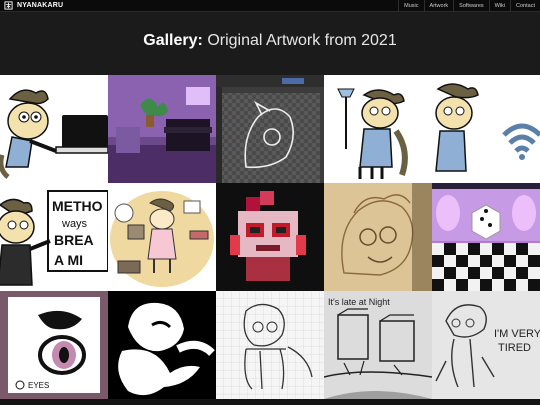 The image size is (540, 405). I want to click on pixel-pony-artwork, so click(270, 237).